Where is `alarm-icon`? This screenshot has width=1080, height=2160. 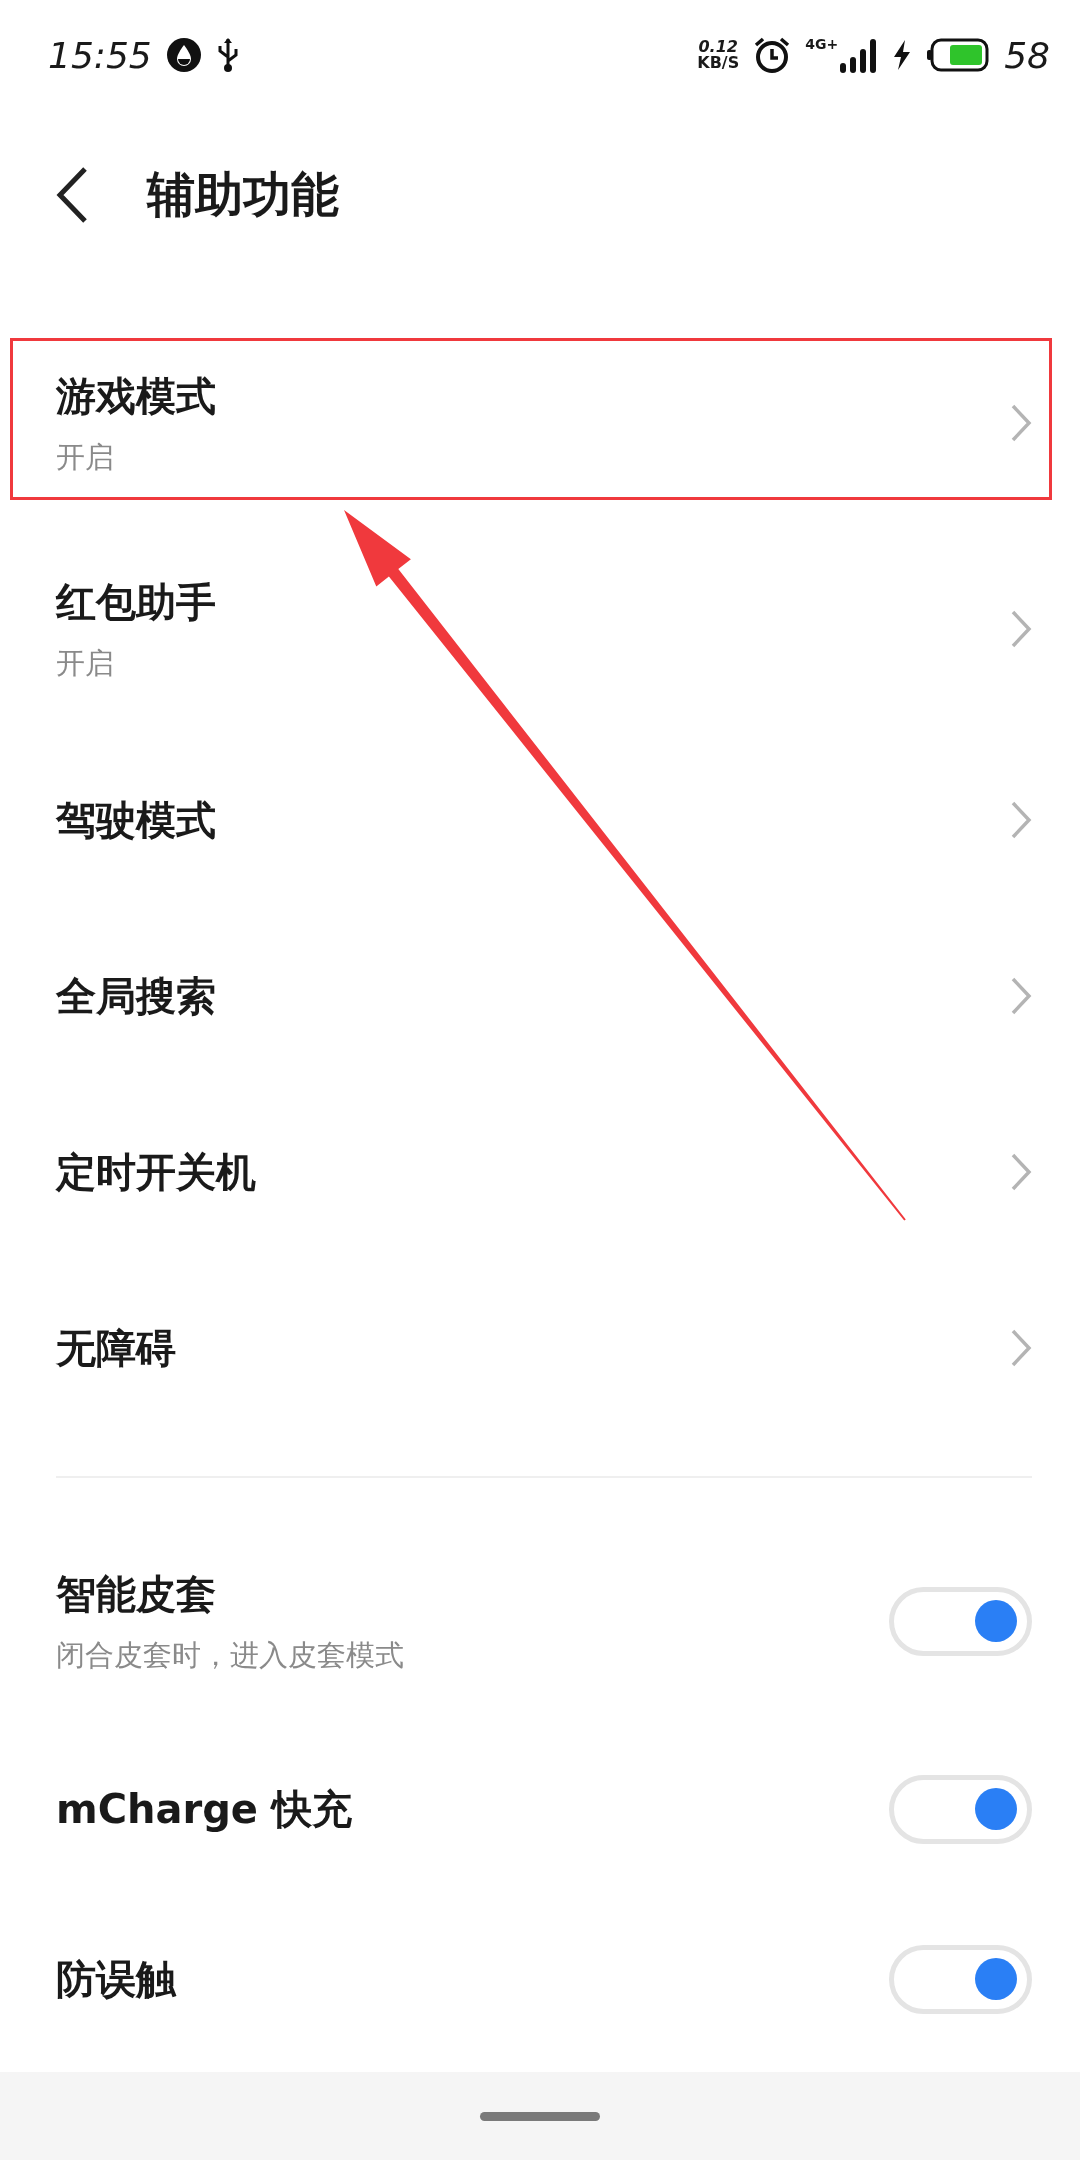
alarm-icon is located at coordinates (772, 55).